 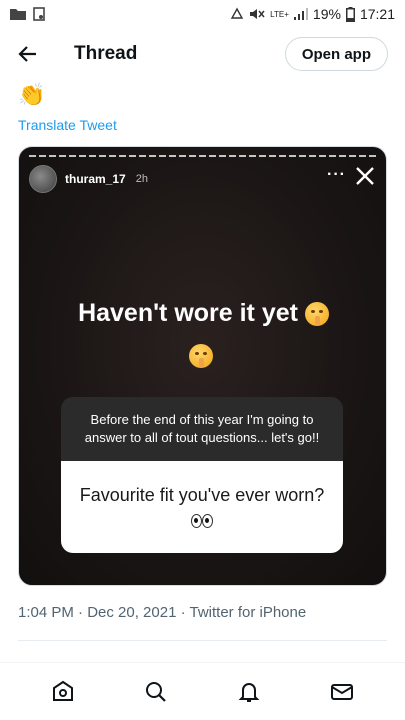 What do you see at coordinates (350, 14) in the screenshot?
I see `battery-icon` at bounding box center [350, 14].